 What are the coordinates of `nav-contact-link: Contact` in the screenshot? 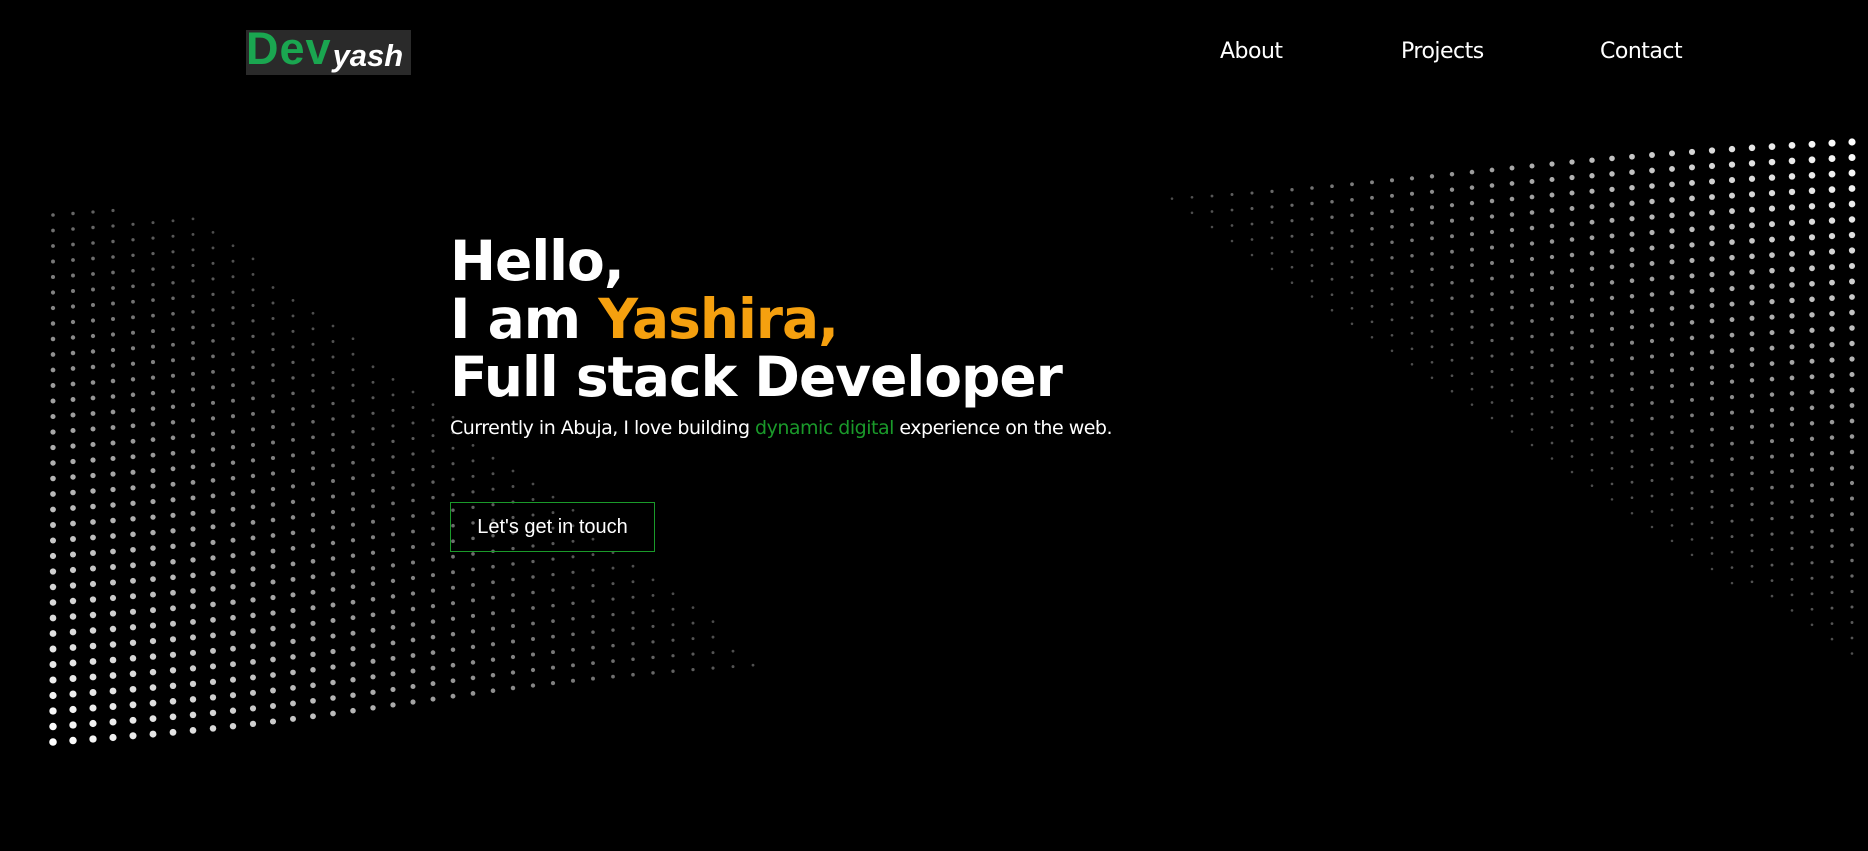 It's located at (1641, 52).